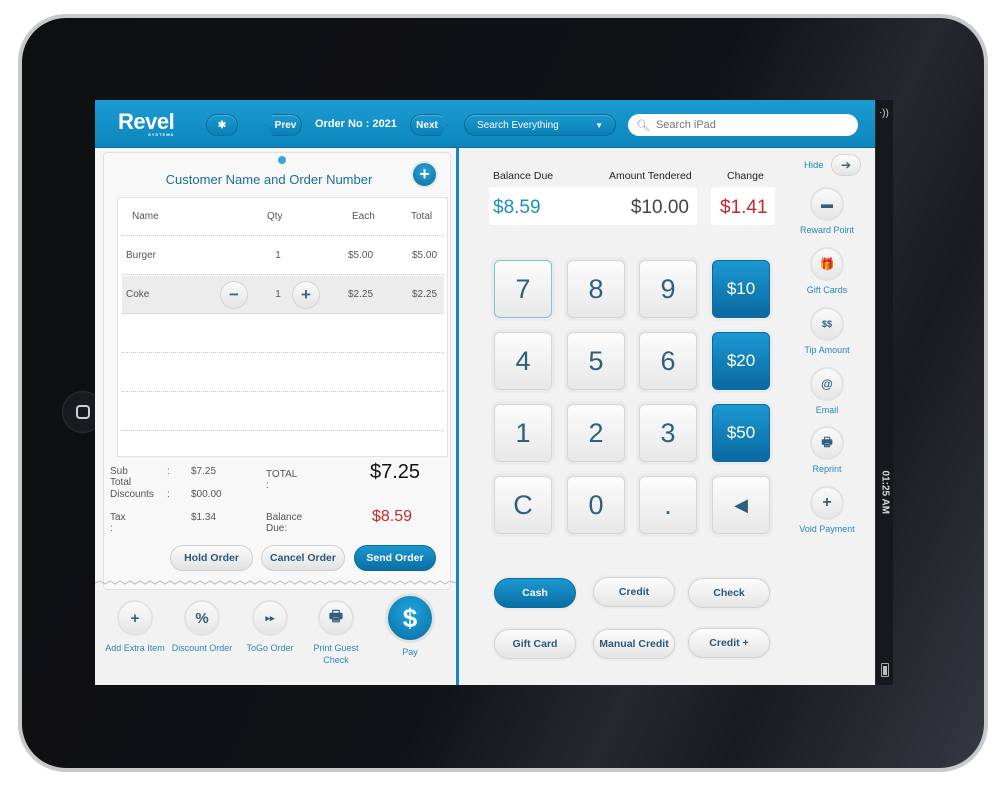 The width and height of the screenshot is (1000, 788). Describe the element at coordinates (660, 208) in the screenshot. I see `amount-tendered-value: $10.00` at that location.